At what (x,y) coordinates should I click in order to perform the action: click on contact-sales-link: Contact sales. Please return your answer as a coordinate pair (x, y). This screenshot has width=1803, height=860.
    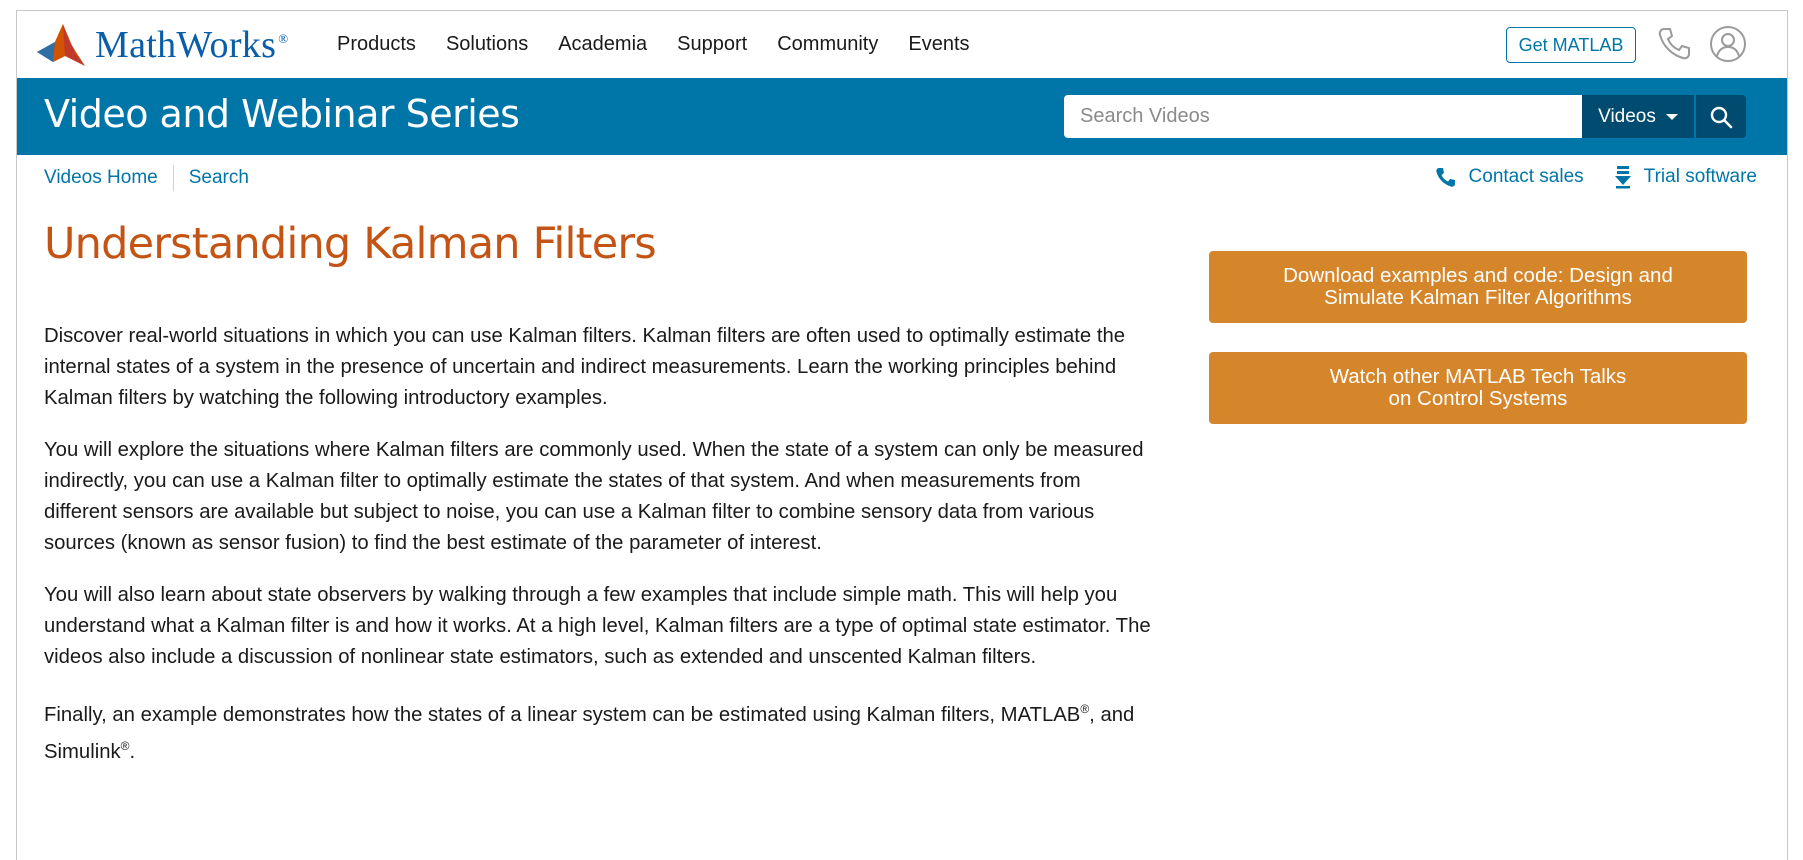
    Looking at the image, I should click on (1509, 177).